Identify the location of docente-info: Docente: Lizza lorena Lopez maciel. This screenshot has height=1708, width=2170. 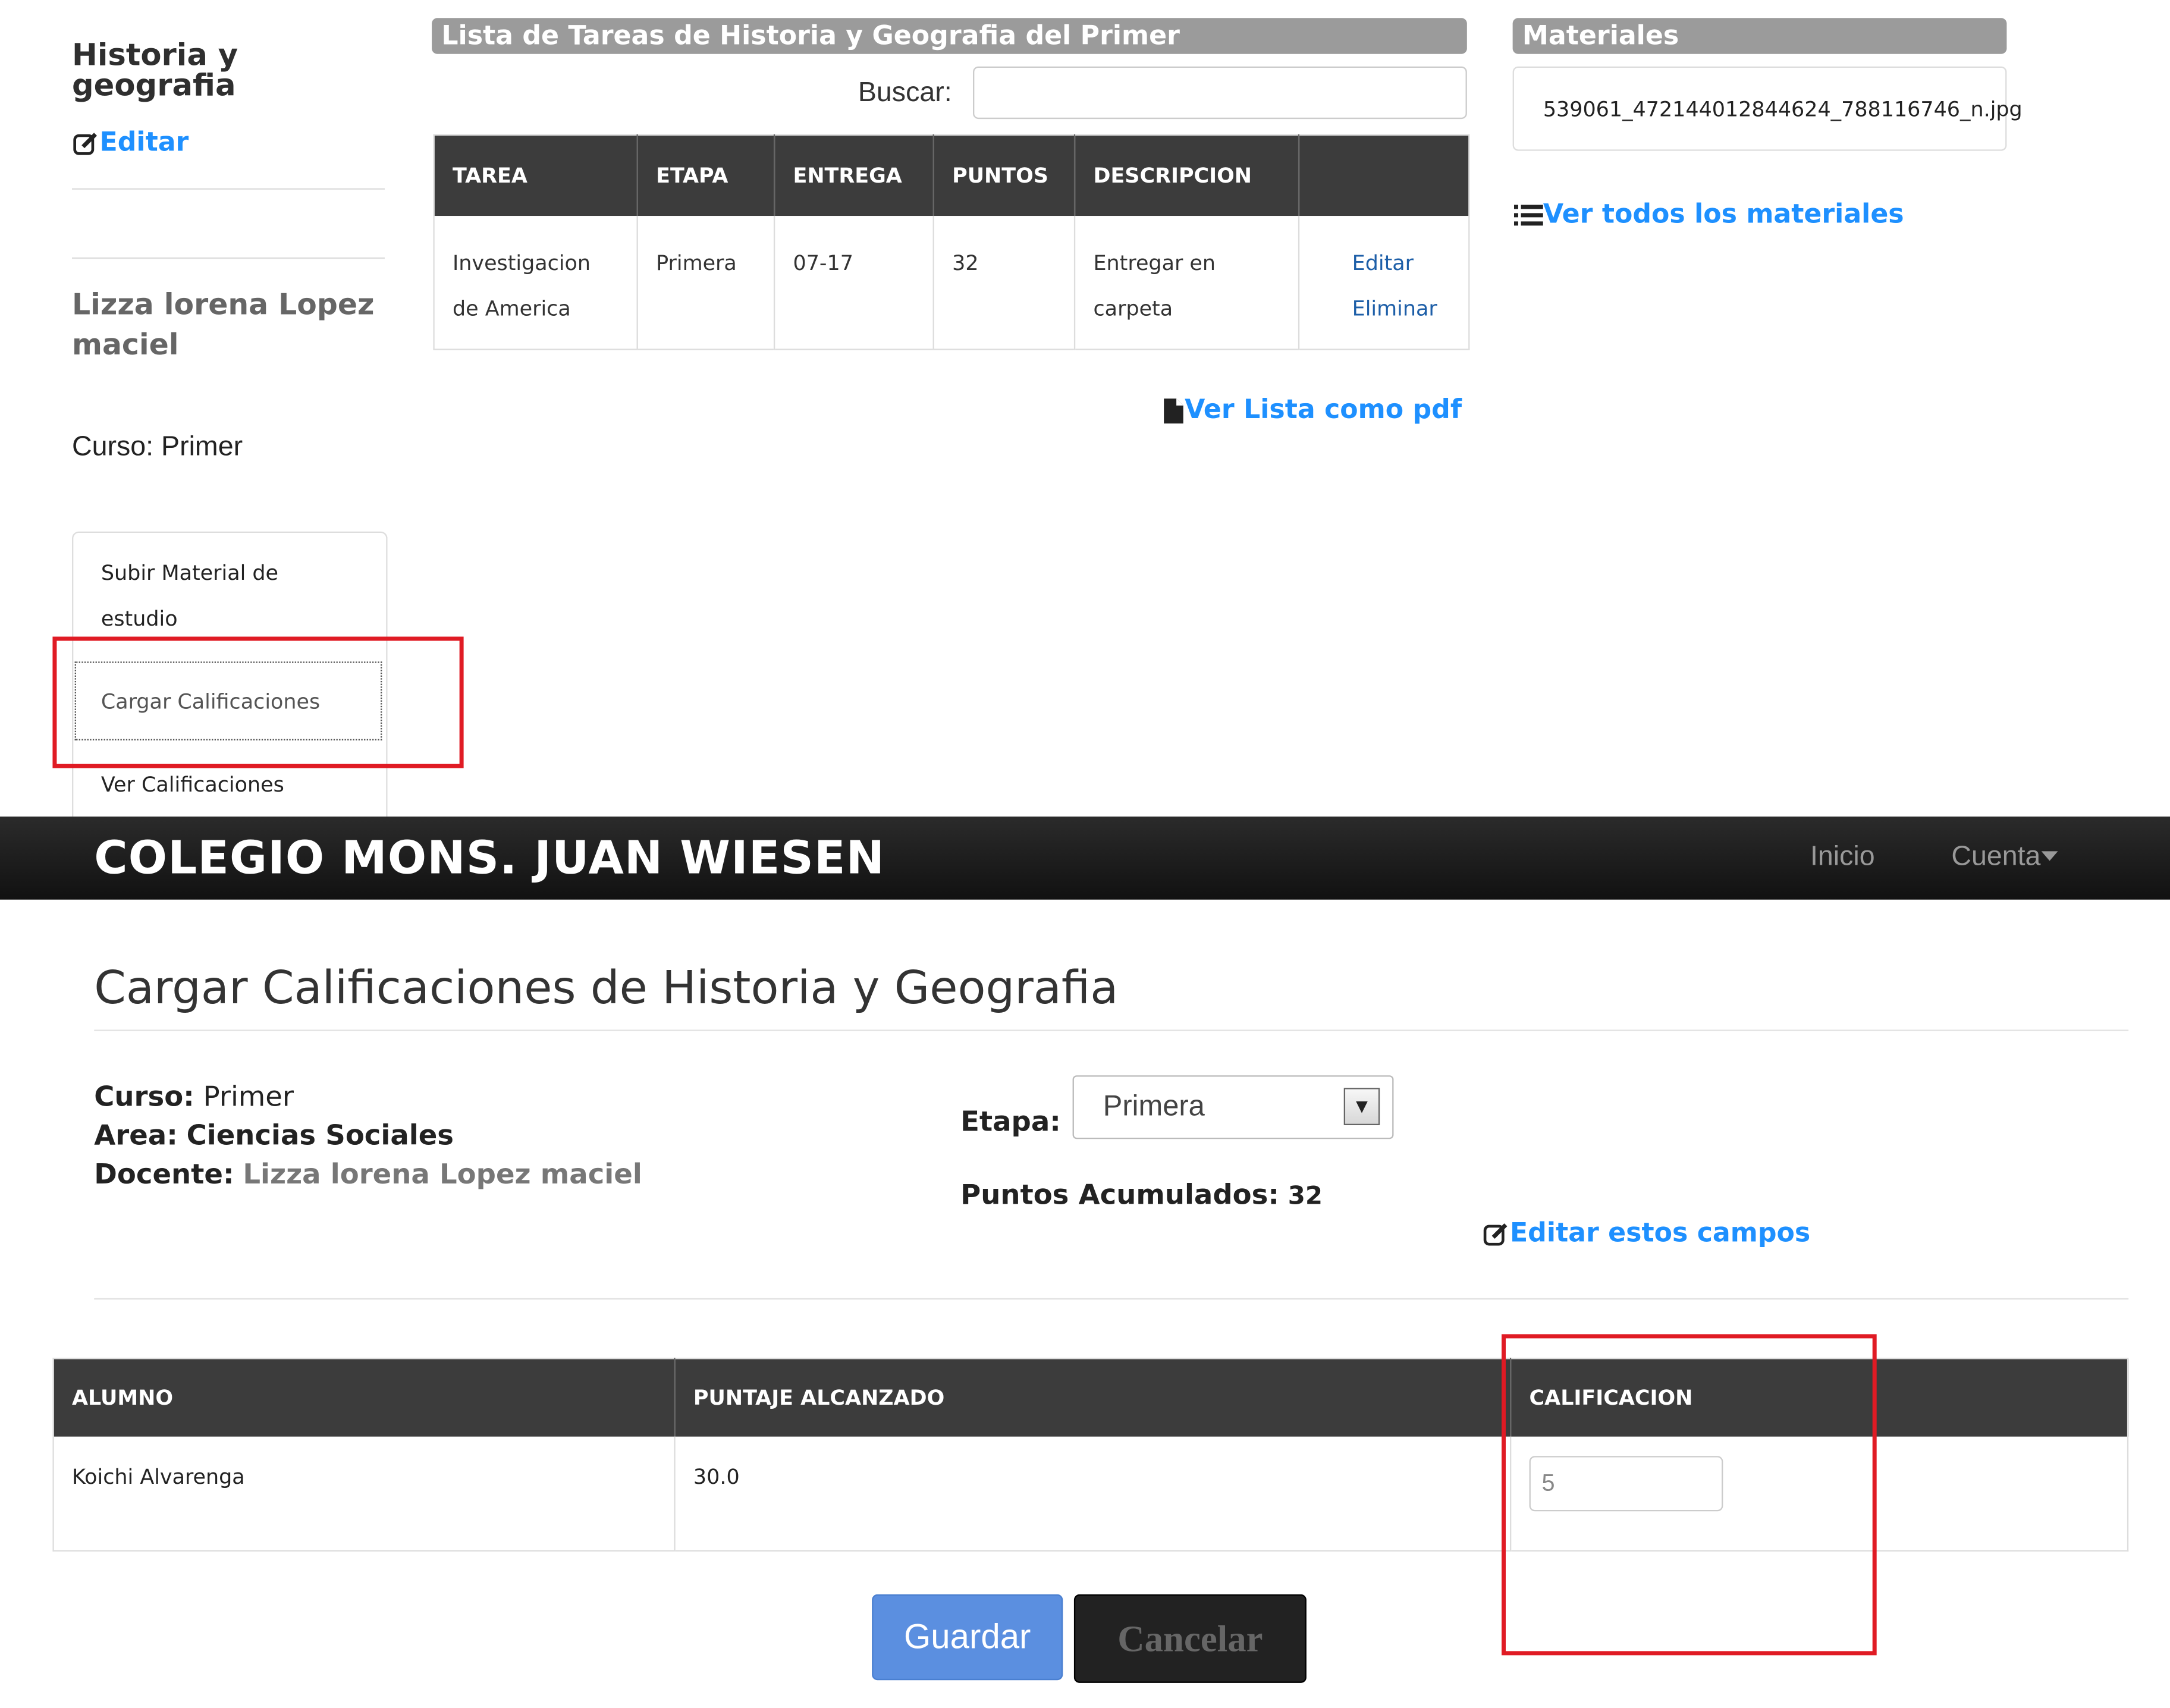
(368, 1174).